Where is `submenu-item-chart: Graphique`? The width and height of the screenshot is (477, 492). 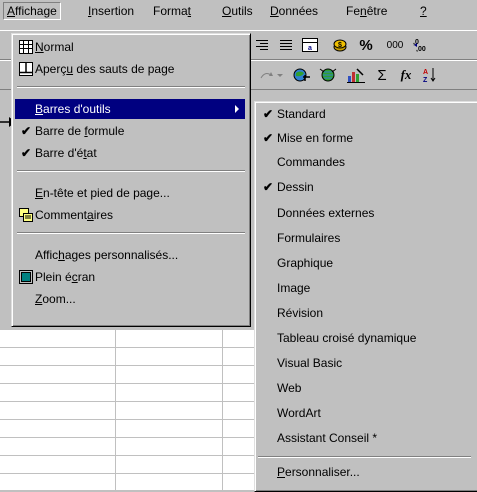 submenu-item-chart: Graphique is located at coordinates (366, 263).